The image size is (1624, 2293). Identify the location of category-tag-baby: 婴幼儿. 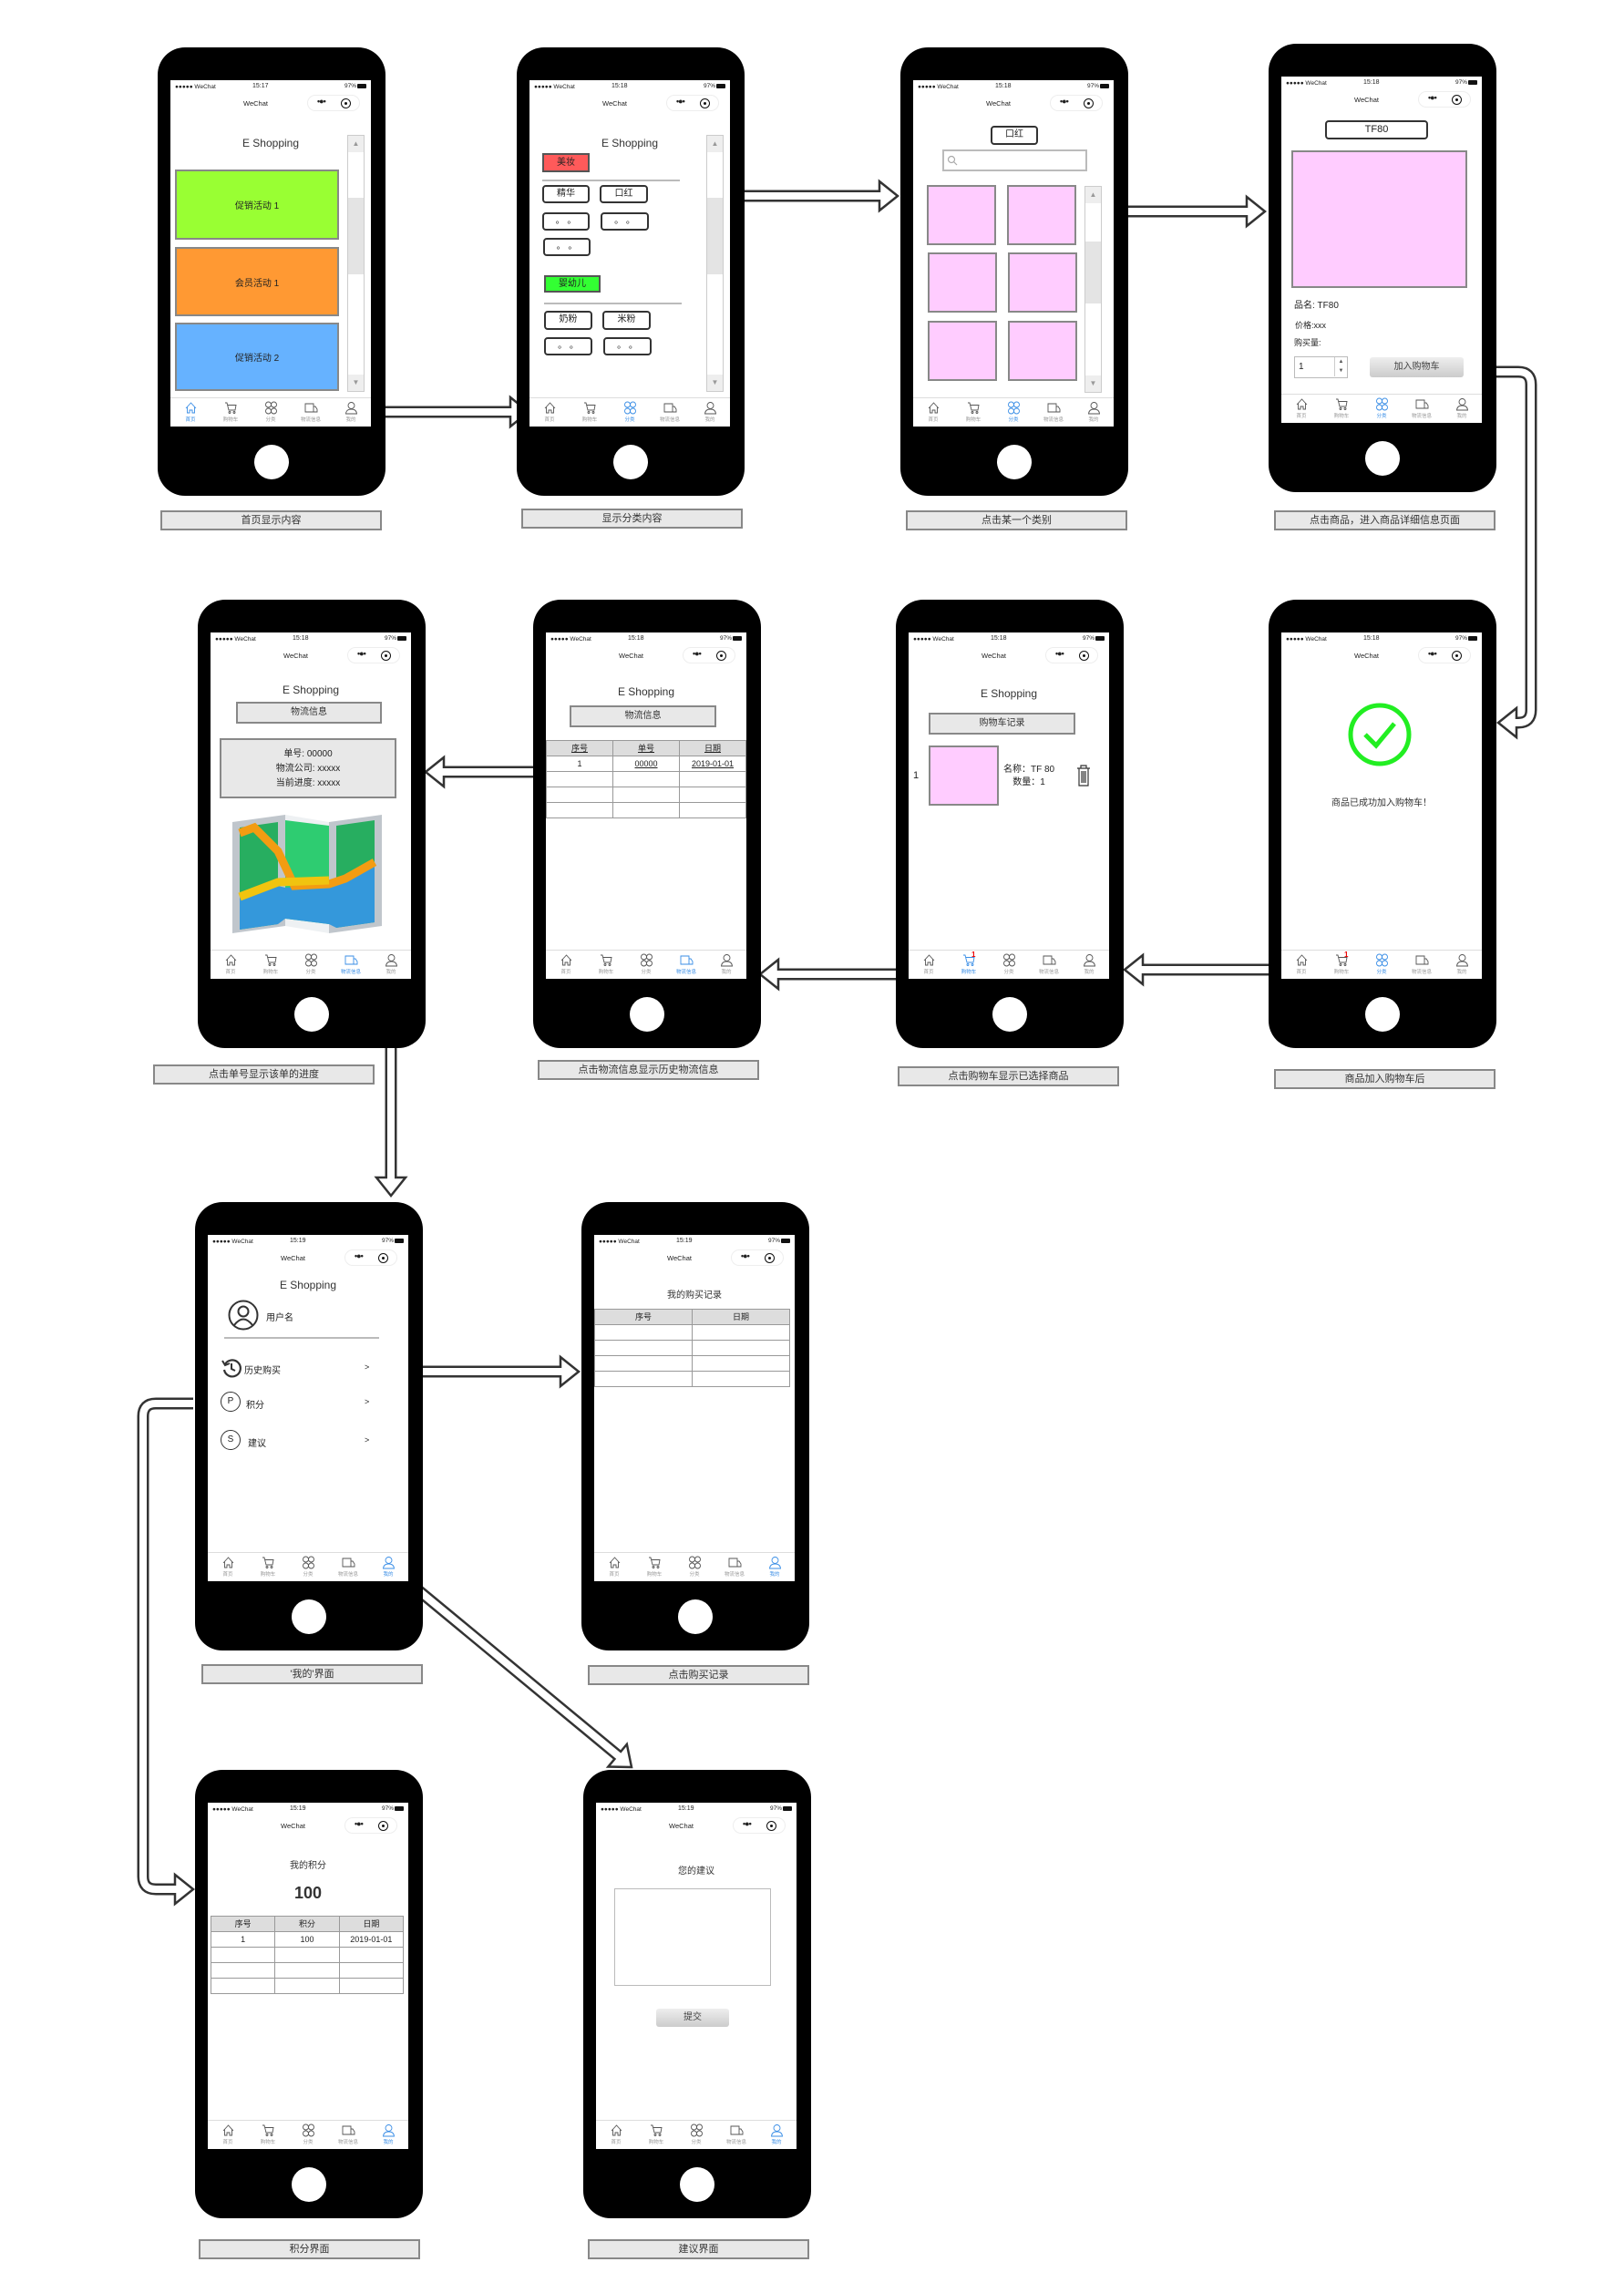
(572, 284).